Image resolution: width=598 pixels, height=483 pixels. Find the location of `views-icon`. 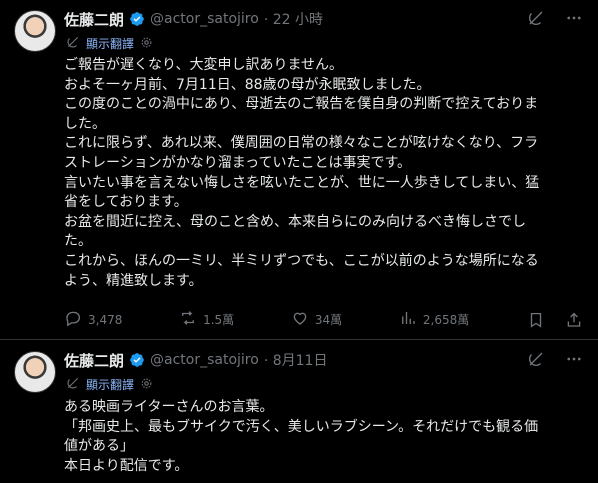

views-icon is located at coordinates (408, 319).